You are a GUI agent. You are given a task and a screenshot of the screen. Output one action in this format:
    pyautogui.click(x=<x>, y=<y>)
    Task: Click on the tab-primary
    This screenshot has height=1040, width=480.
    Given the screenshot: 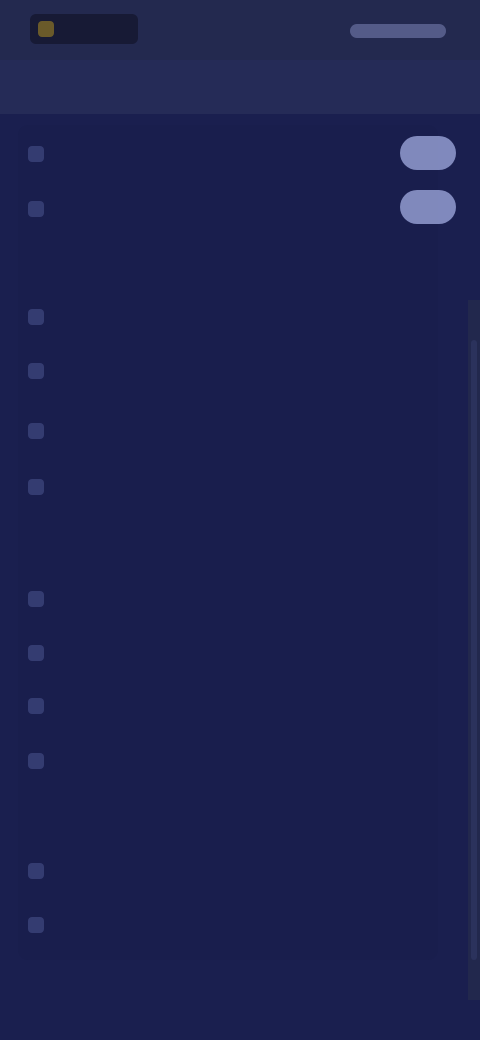 What is the action you would take?
    pyautogui.click(x=72, y=87)
    